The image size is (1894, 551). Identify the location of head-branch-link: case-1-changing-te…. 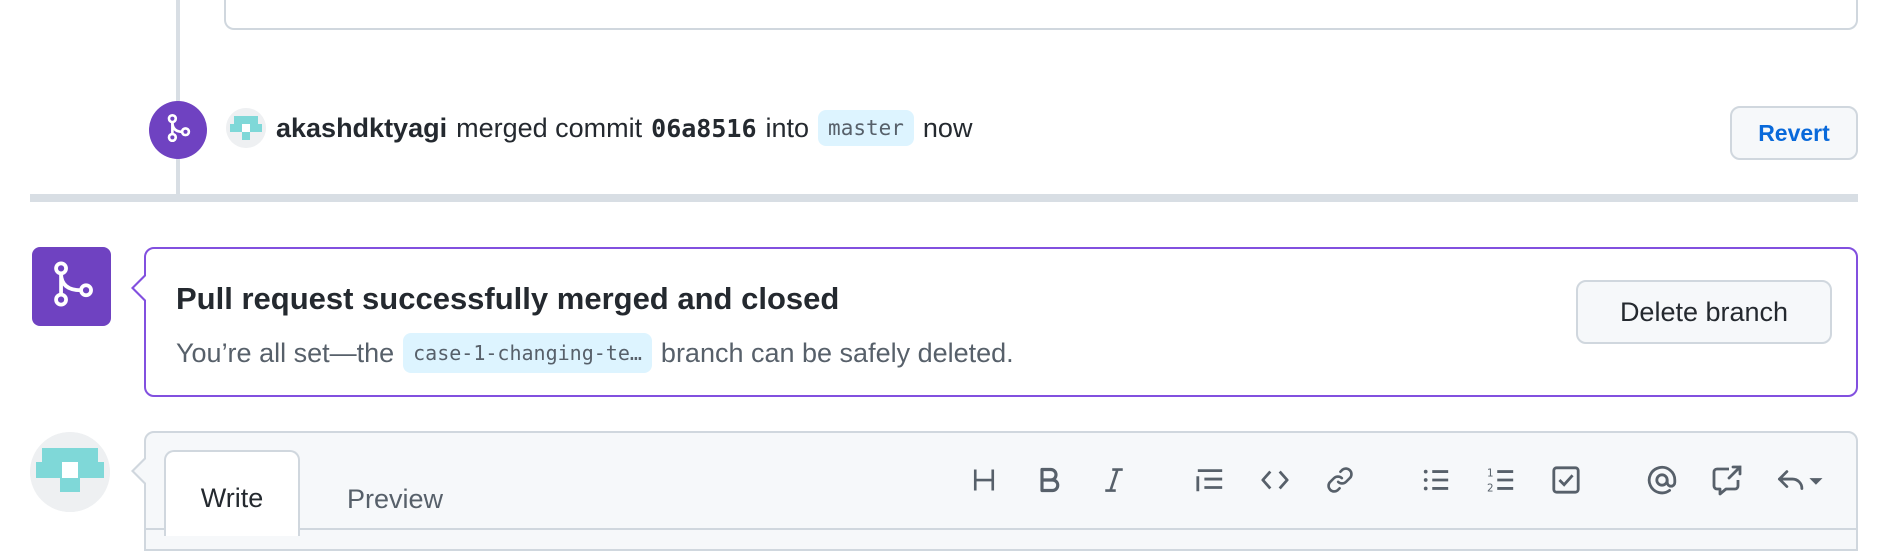
(527, 353).